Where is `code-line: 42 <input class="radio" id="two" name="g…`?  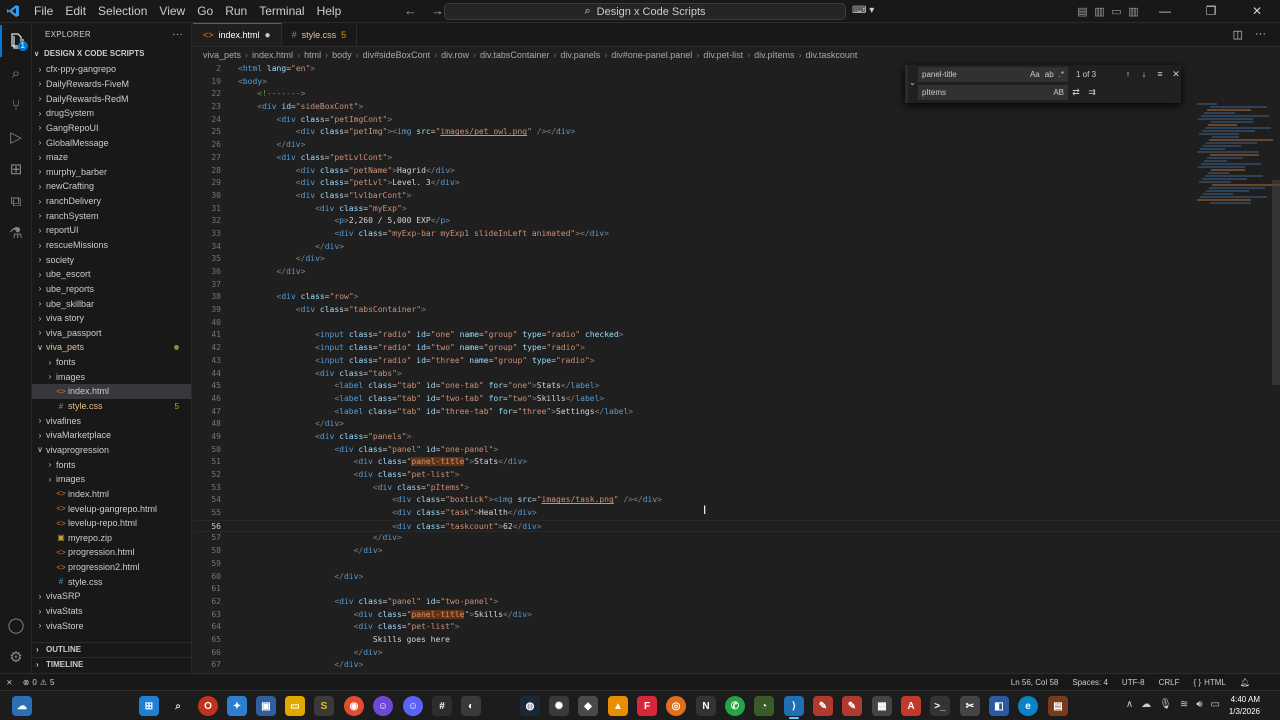
code-line: 42 <input class="radio" id="two" name="g… is located at coordinates (736, 348).